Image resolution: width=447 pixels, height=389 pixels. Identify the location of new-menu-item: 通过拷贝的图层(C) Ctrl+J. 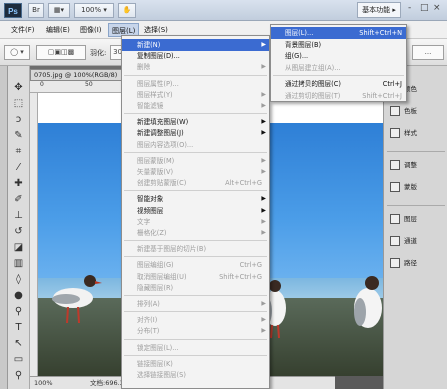
(338, 84).